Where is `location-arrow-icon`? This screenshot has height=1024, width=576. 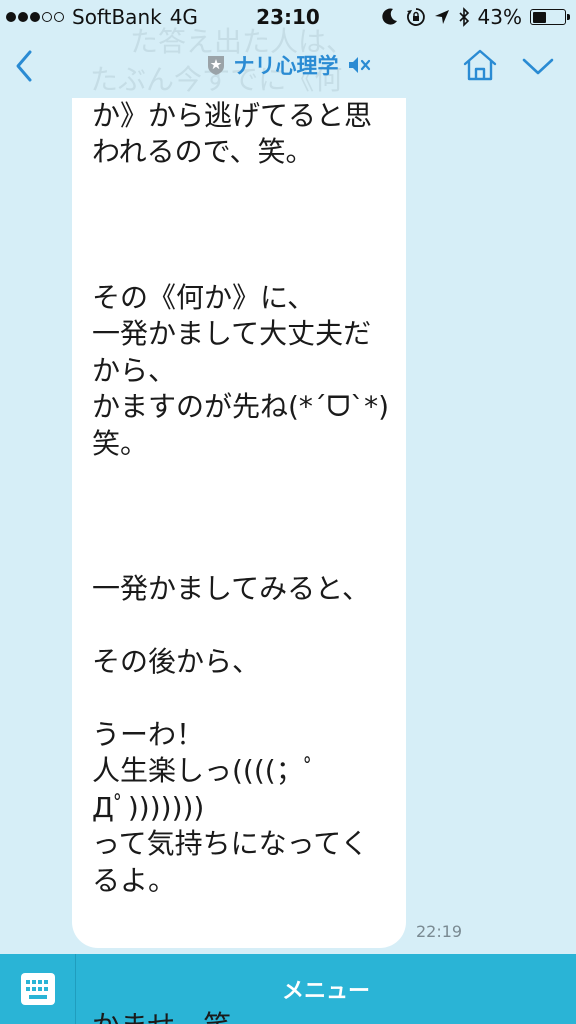
location-arrow-icon is located at coordinates (441, 17).